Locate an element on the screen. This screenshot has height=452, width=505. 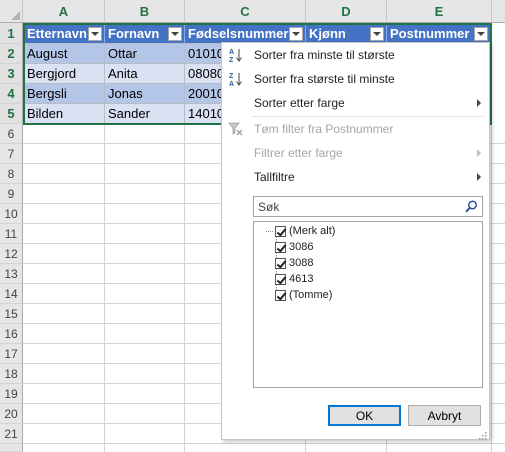
clear-filter-item: Tøm filter fra Postnummer is located at coordinates (355, 129).